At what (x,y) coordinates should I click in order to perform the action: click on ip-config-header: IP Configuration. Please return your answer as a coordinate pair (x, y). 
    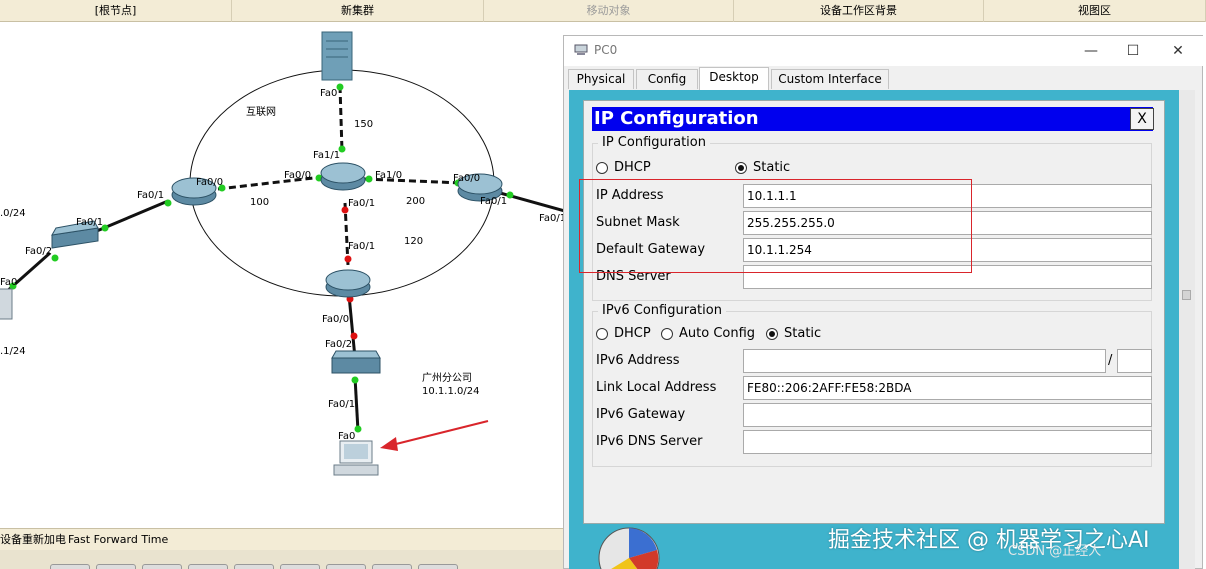
    Looking at the image, I should click on (872, 119).